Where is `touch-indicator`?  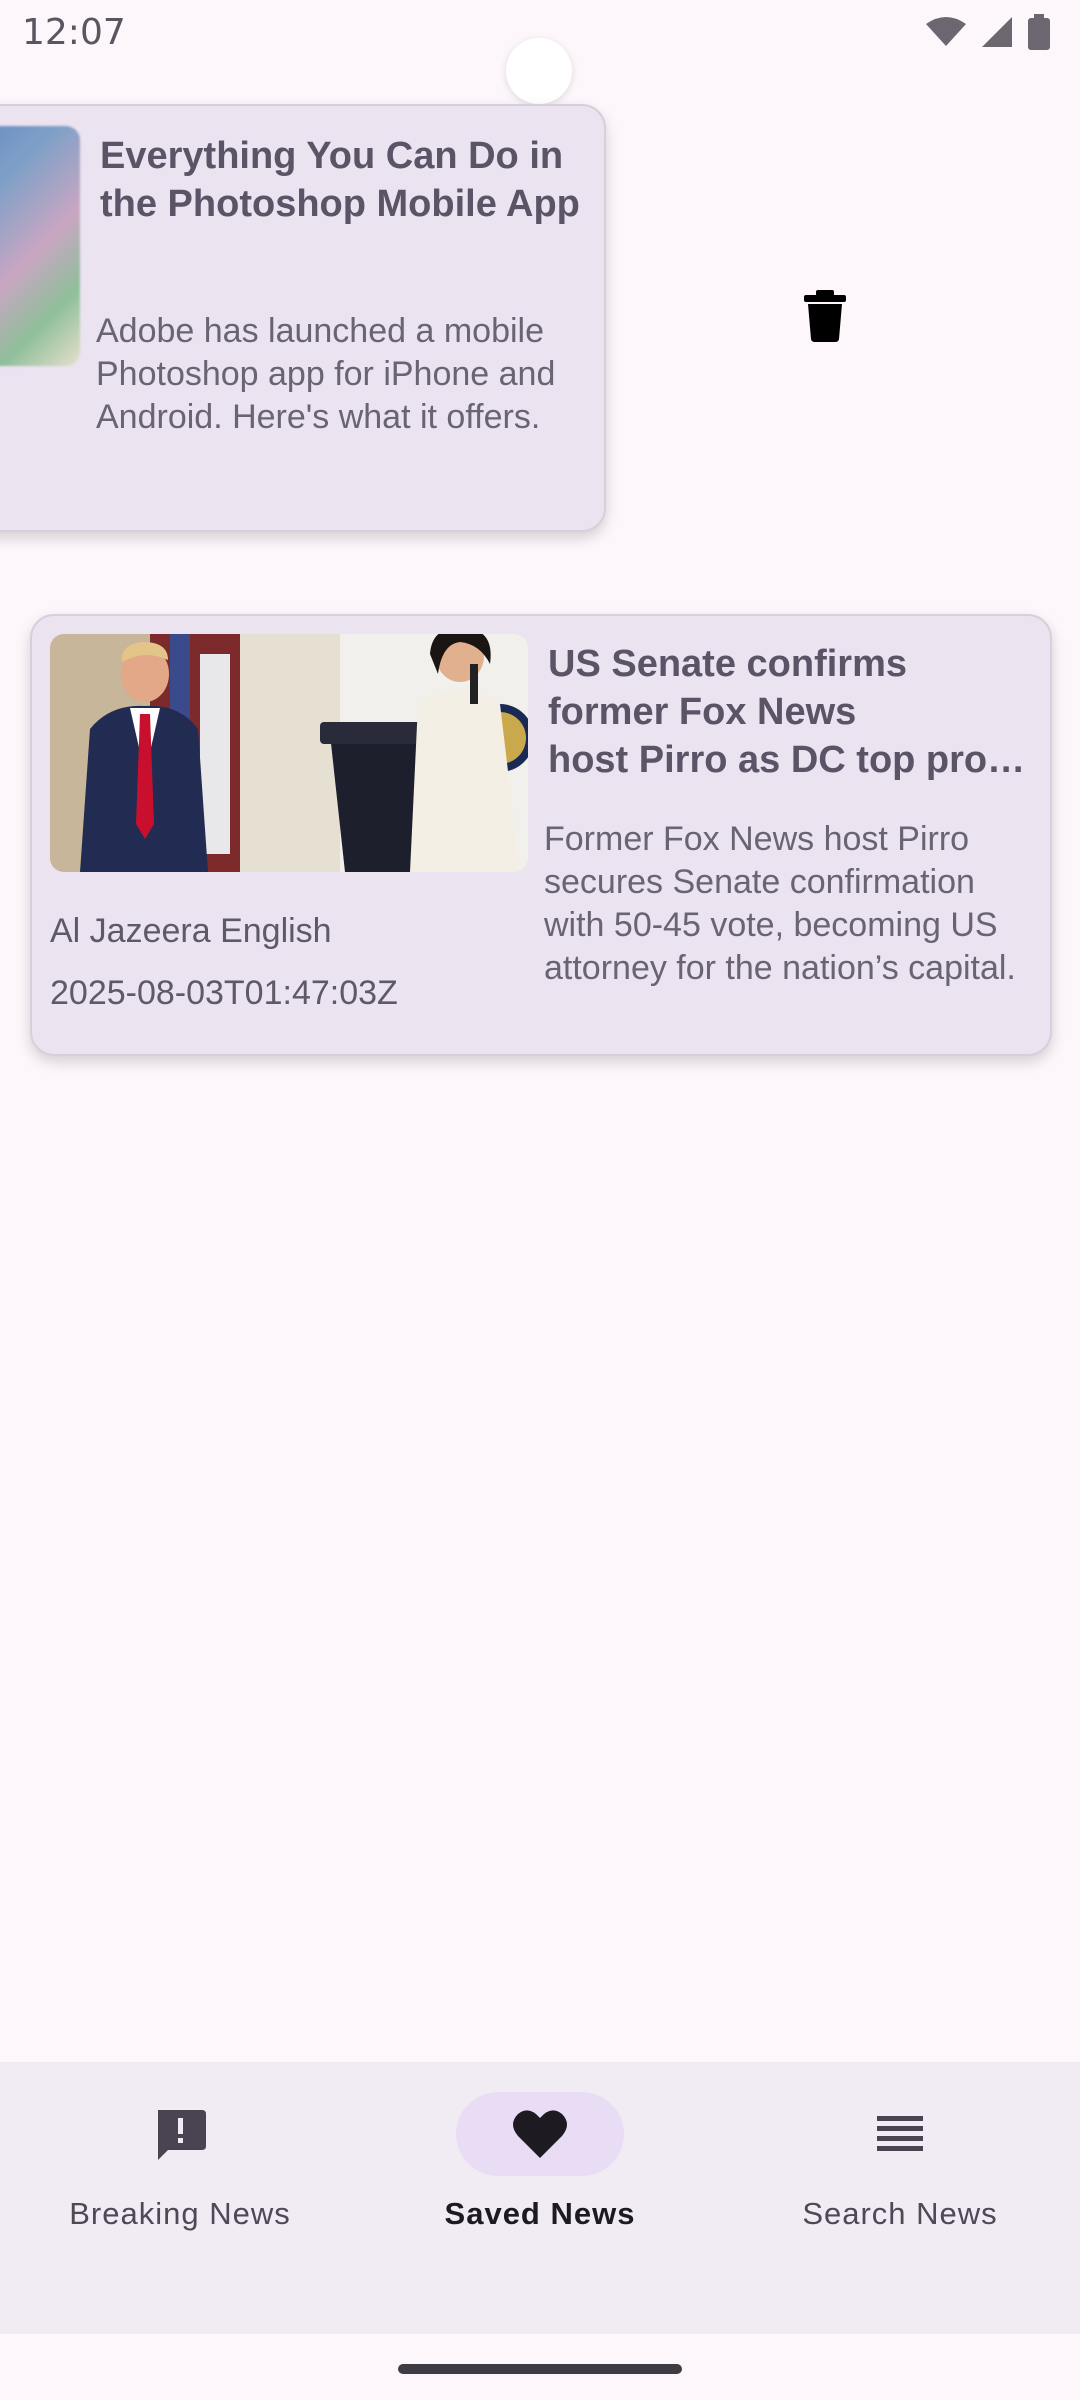
touch-indicator is located at coordinates (539, 71).